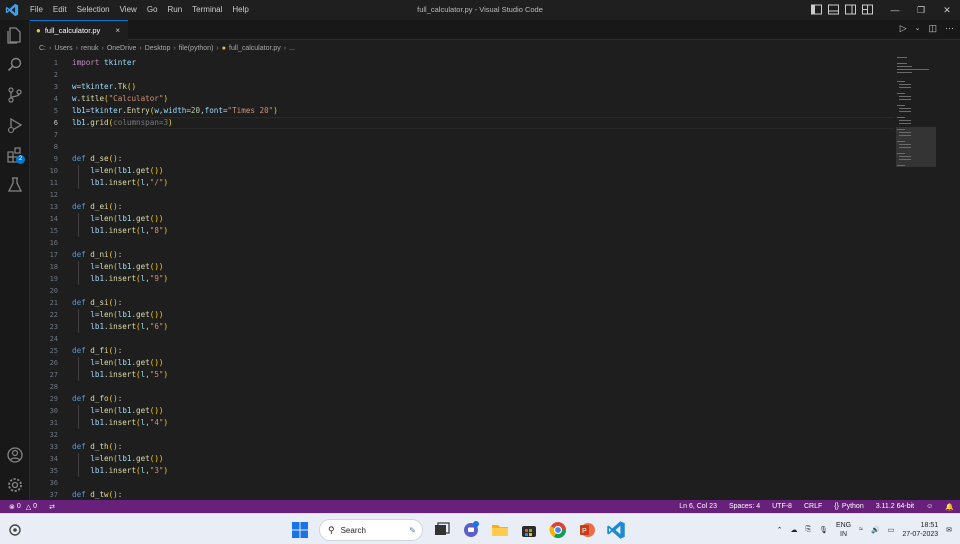 Image resolution: width=960 pixels, height=544 pixels. I want to click on code-line: def d_se():, so click(97, 159).